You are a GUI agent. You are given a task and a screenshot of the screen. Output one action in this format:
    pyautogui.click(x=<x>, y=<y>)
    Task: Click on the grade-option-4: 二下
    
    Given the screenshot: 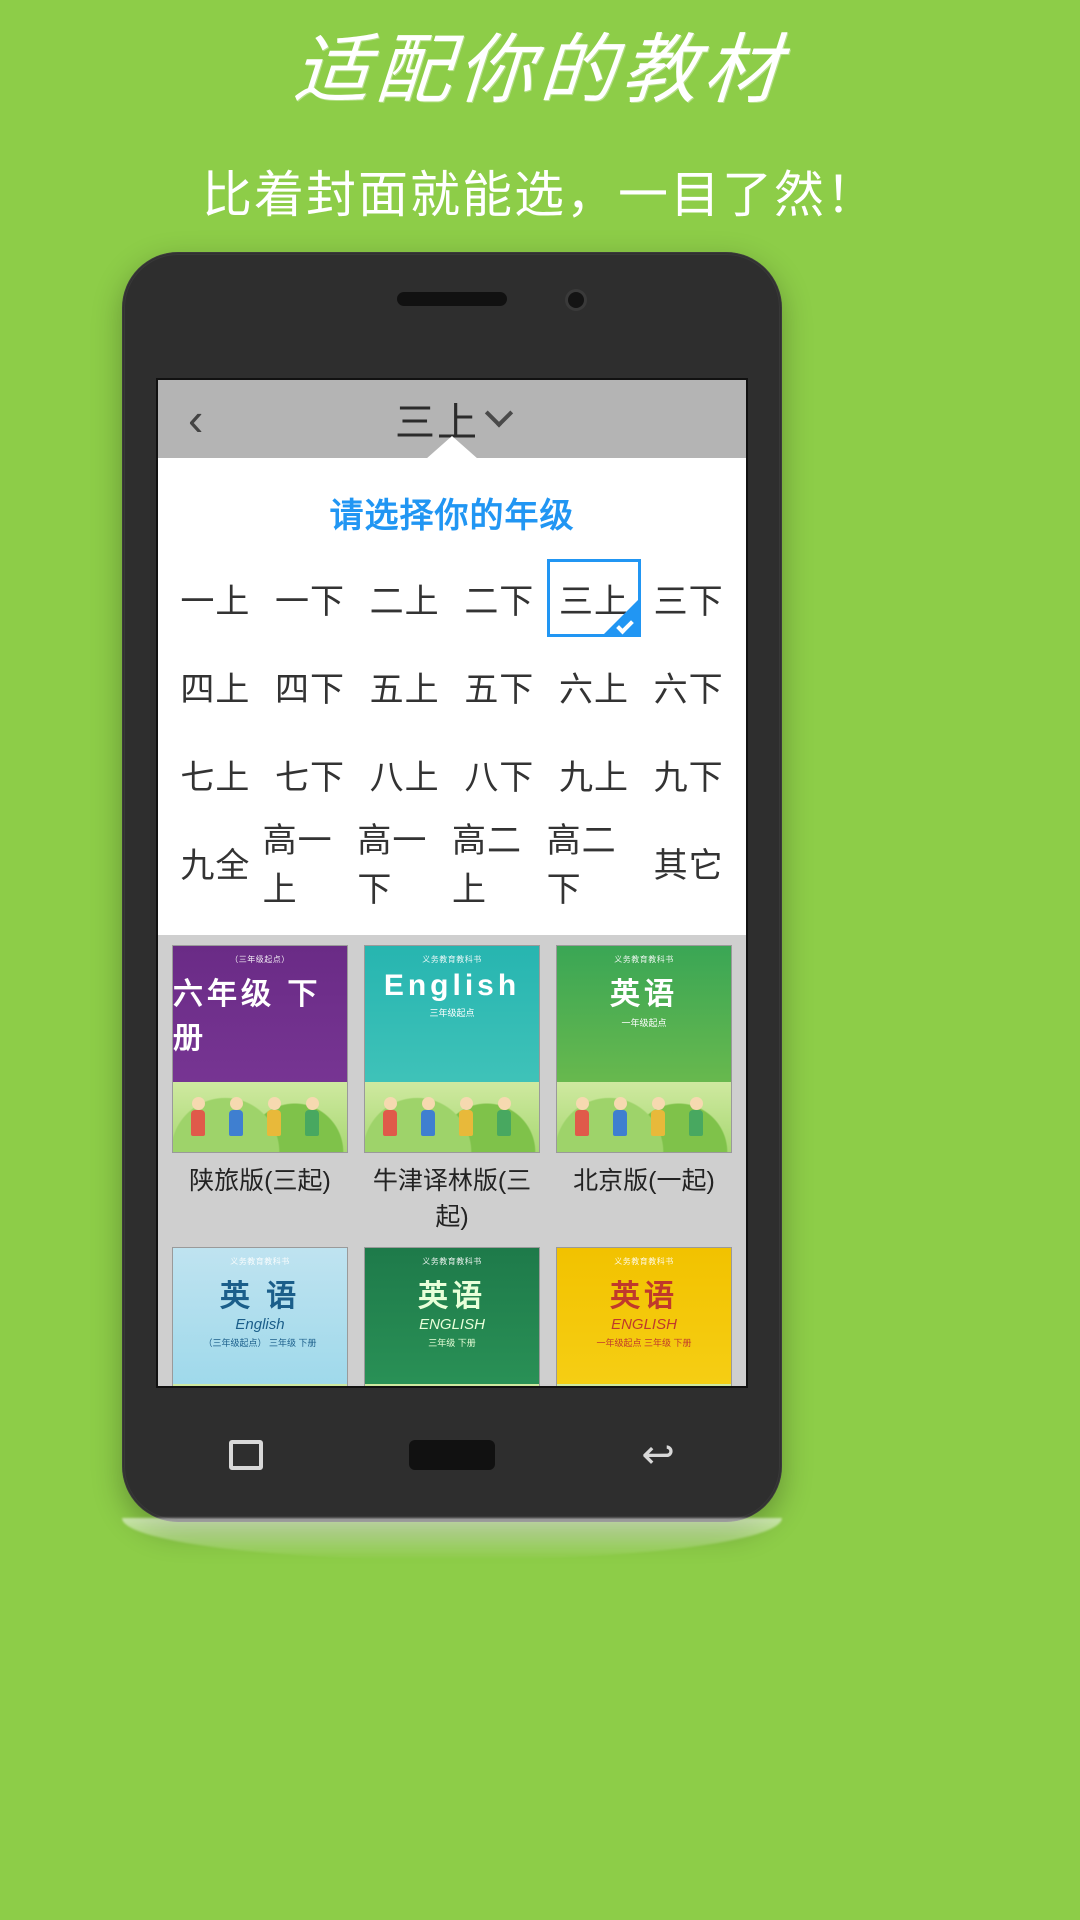 What is the action you would take?
    pyautogui.click(x=499, y=598)
    